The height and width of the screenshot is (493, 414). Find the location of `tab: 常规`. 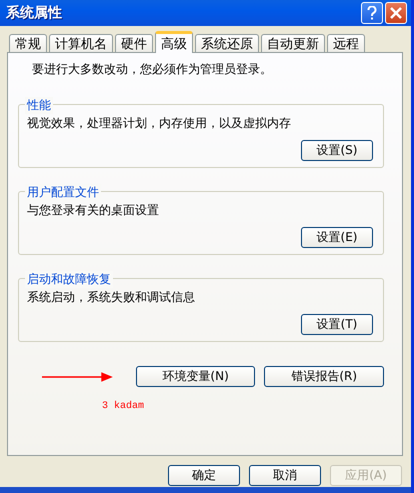

tab: 常规 is located at coordinates (28, 43).